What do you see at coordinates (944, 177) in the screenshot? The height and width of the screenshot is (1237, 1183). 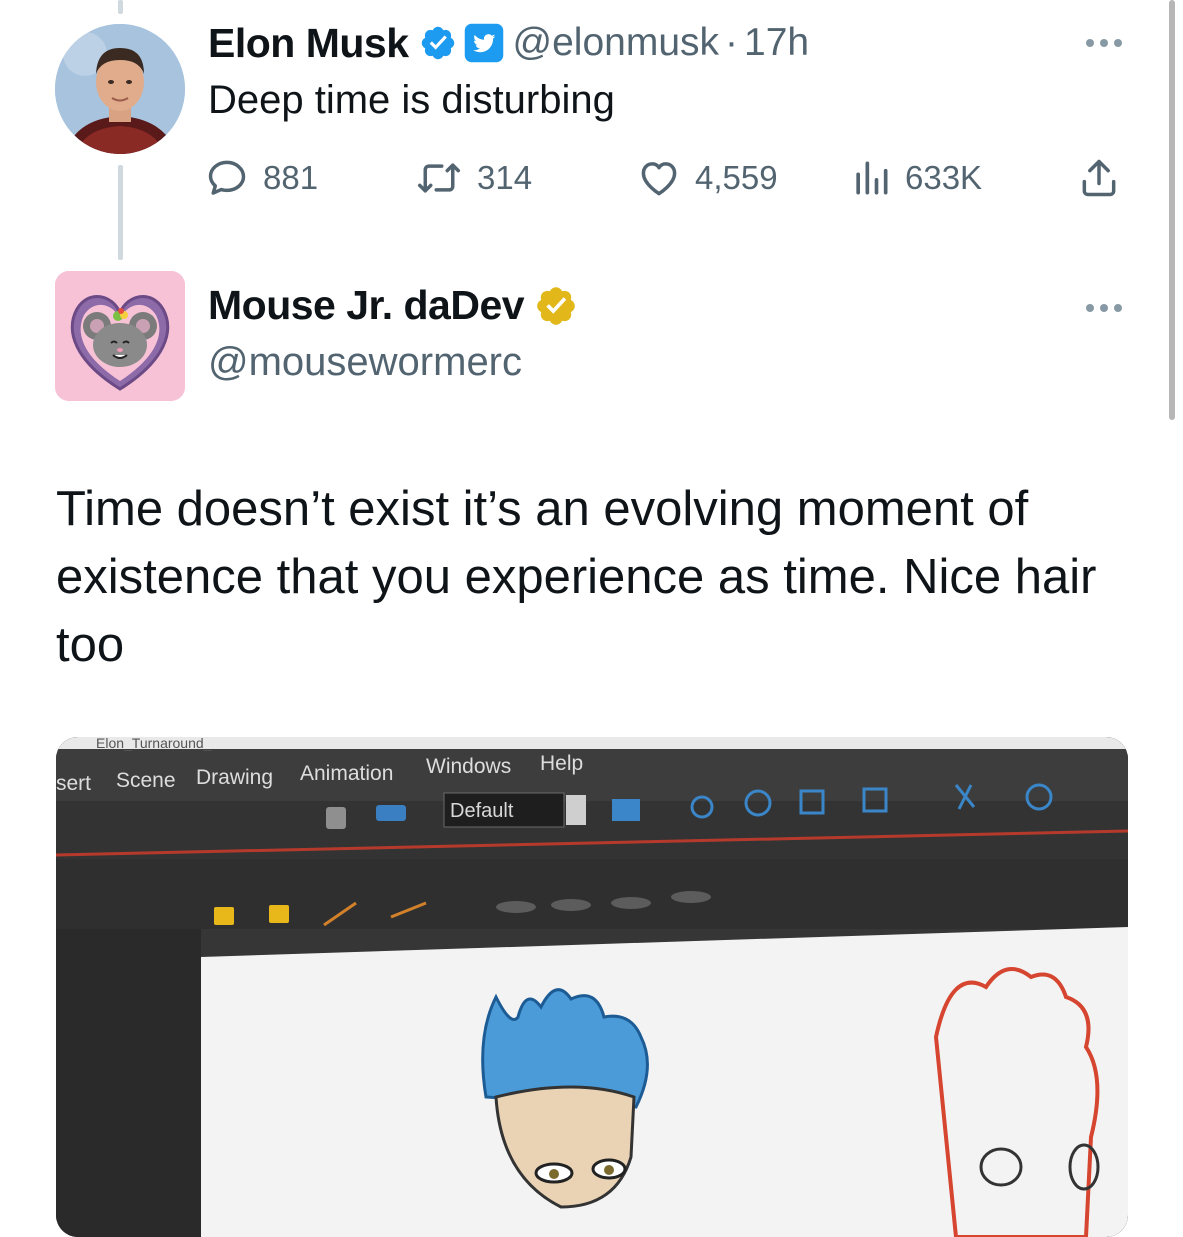 I see `views-count: 633K` at bounding box center [944, 177].